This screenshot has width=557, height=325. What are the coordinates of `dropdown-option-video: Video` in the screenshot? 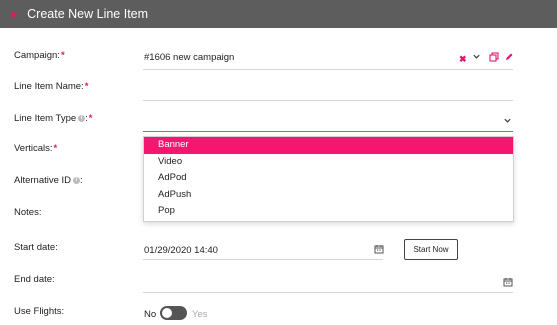 It's located at (328, 162).